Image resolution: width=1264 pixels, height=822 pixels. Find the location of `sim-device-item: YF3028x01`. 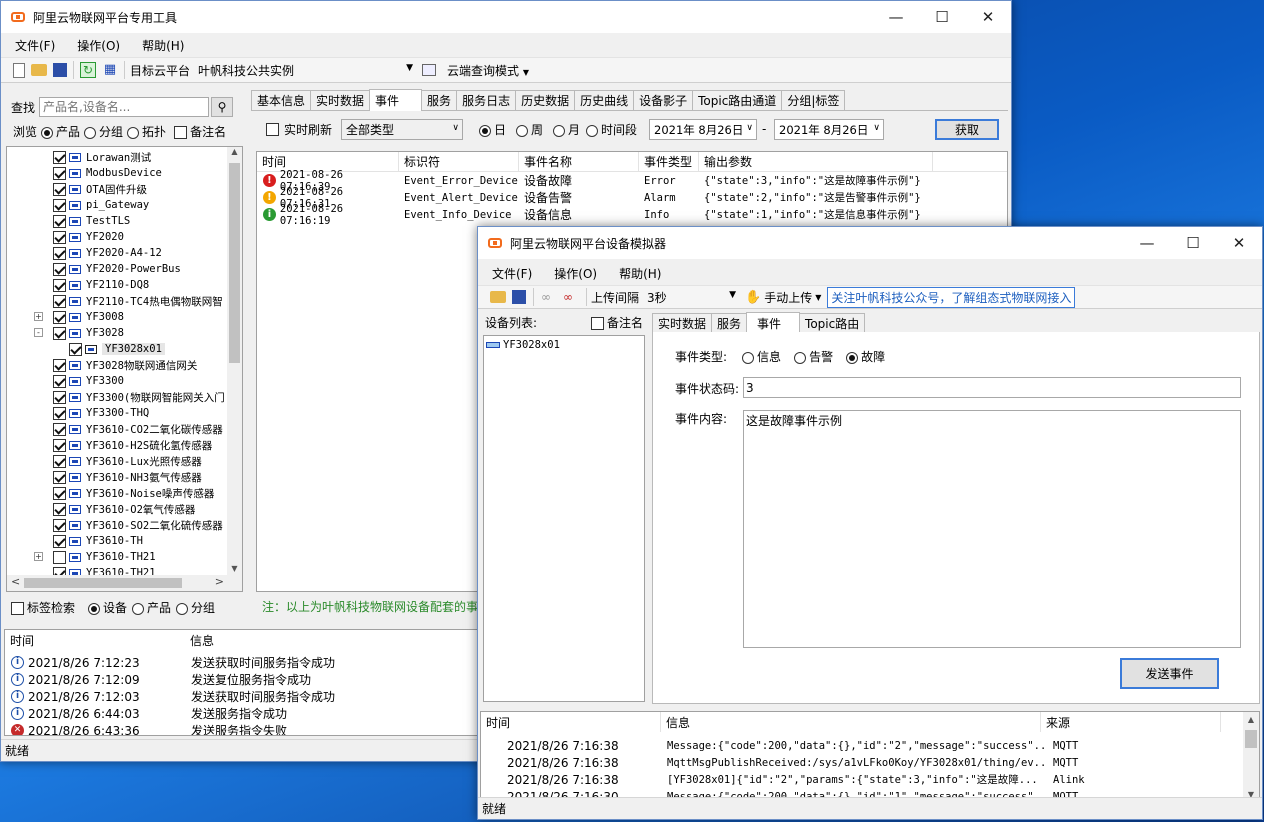

sim-device-item: YF3028x01 is located at coordinates (565, 345).